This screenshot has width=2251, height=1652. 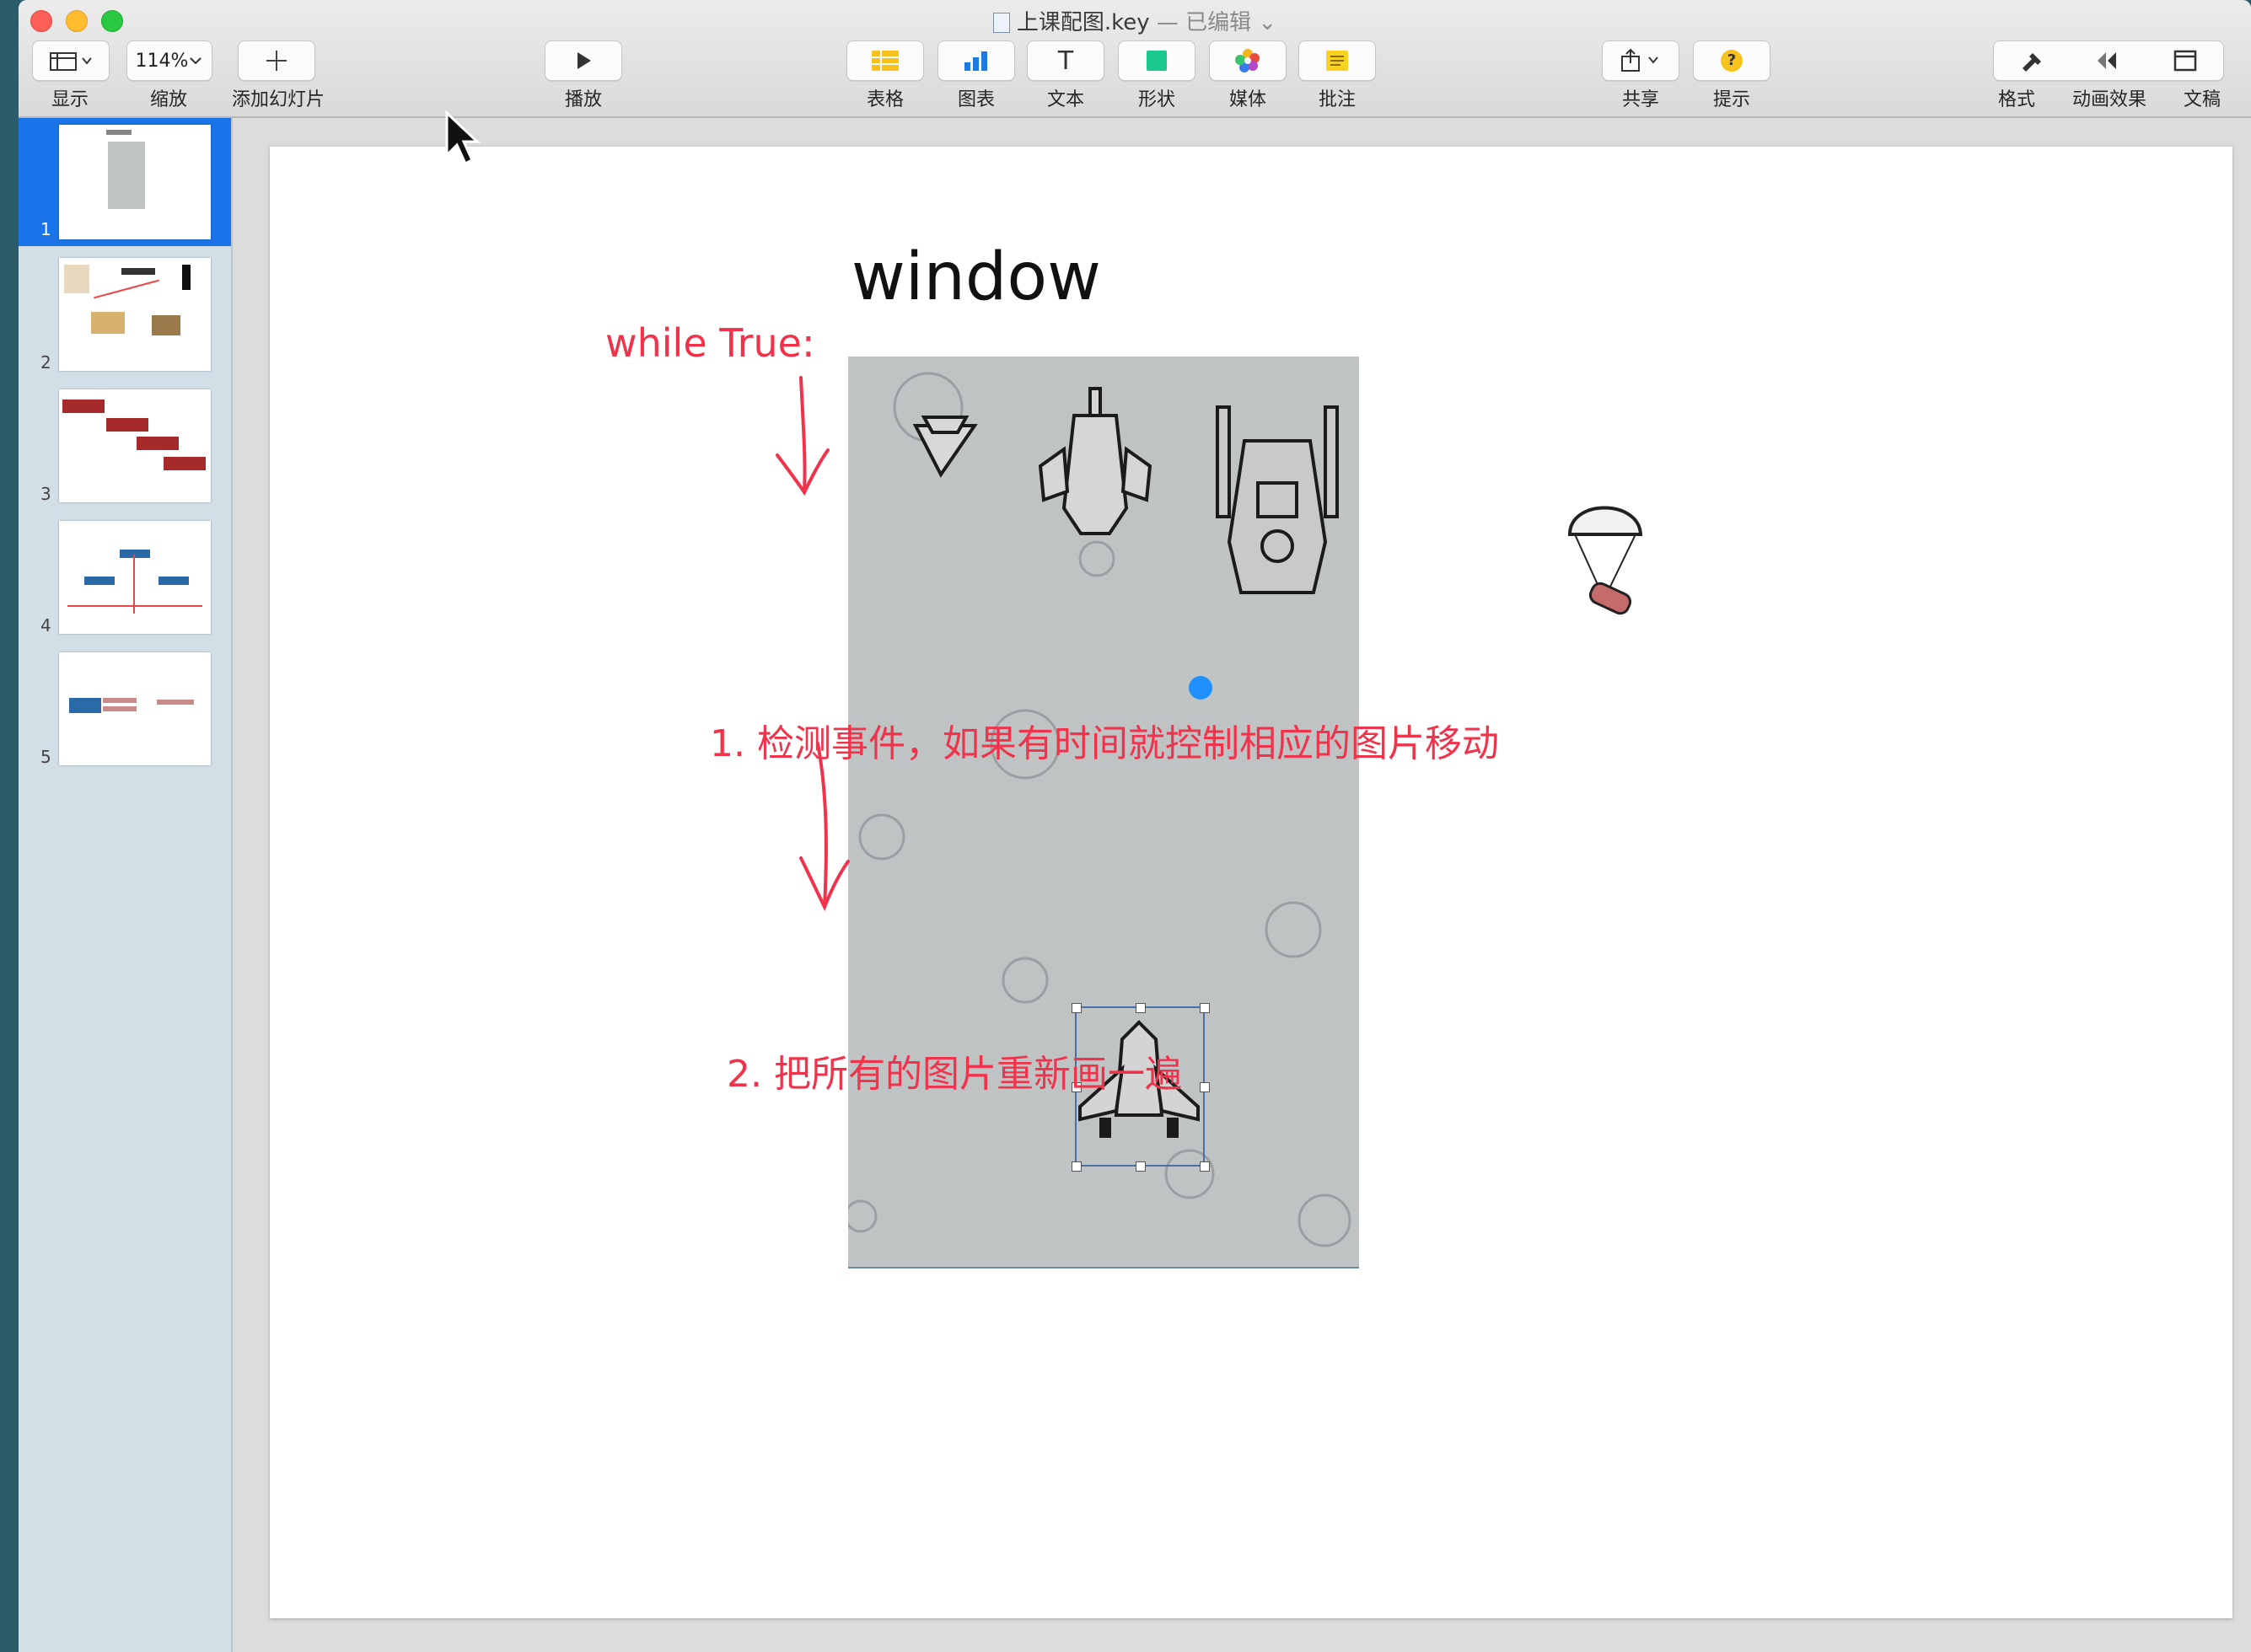 I want to click on add-slide-label: 添加幻灯片, so click(x=278, y=99).